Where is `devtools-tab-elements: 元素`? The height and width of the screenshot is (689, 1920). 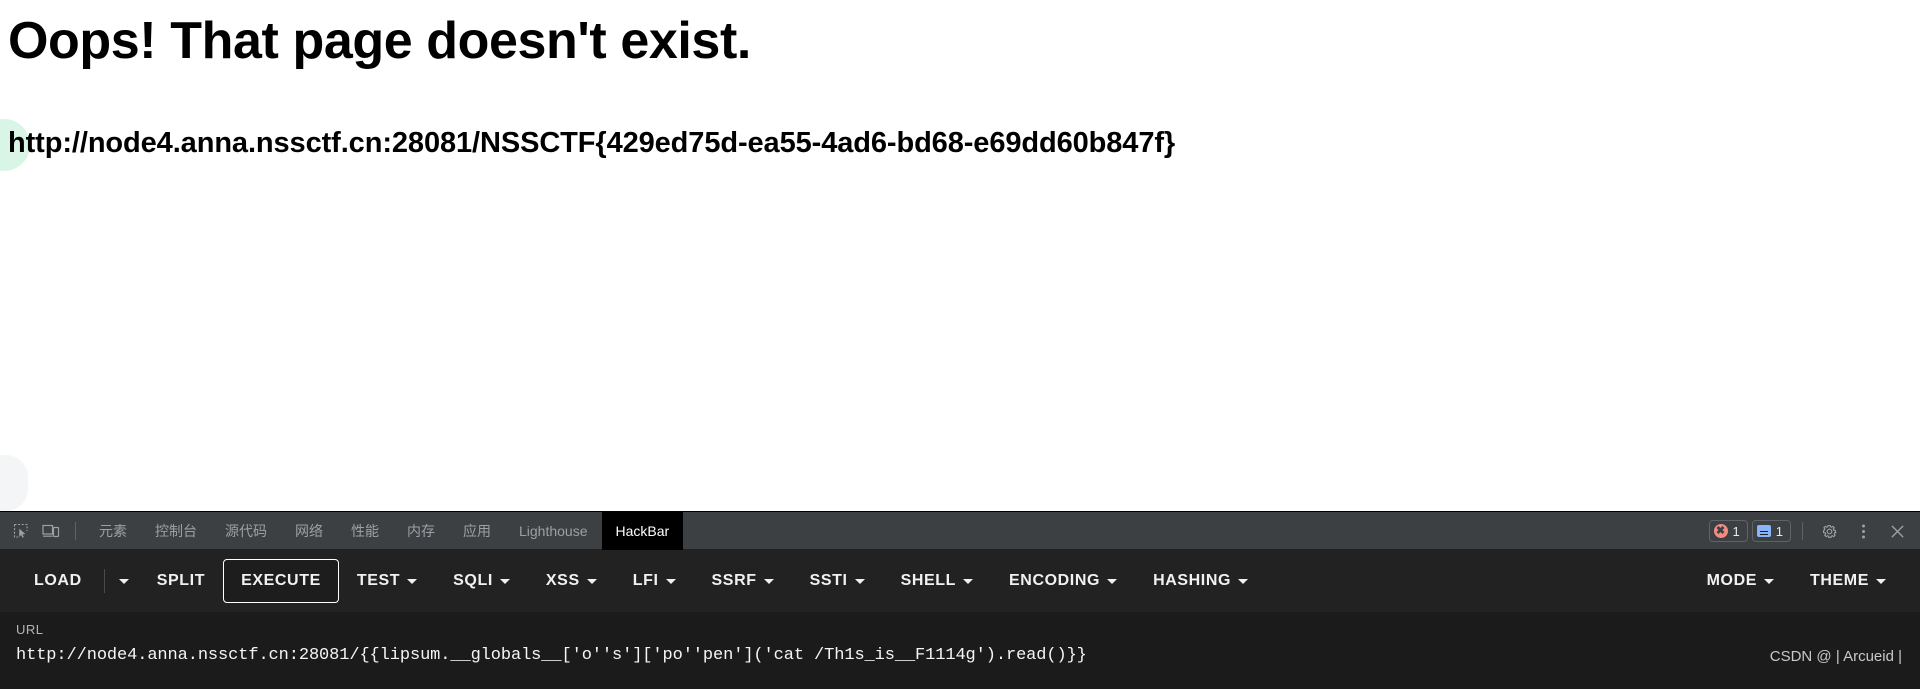
devtools-tab-elements: 元素 is located at coordinates (113, 531).